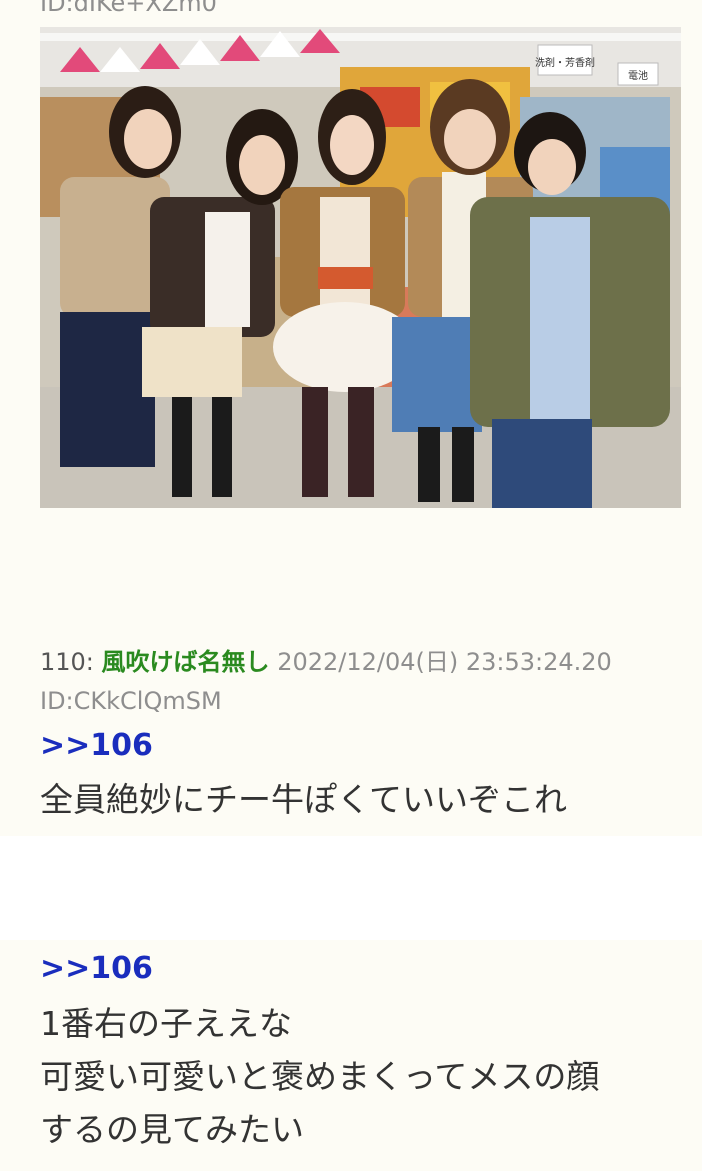  Describe the element at coordinates (320, 1076) in the screenshot. I see `post-body-line: 可愛い可愛いと褒めまくってメスの顔` at that location.